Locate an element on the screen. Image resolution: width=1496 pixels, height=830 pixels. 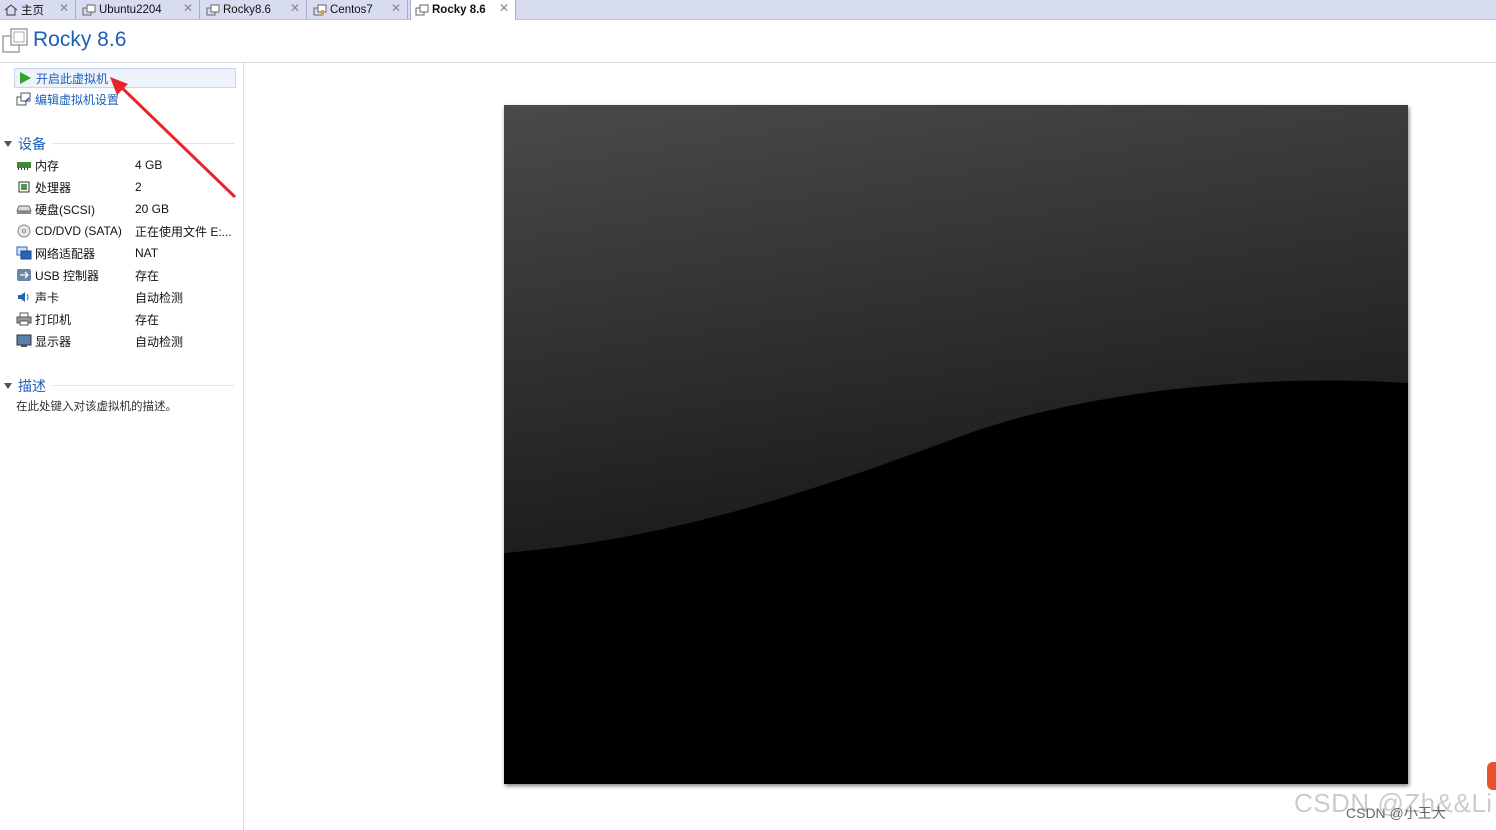
watermark-sub: CSDN @小王大 is located at coordinates (1396, 813).